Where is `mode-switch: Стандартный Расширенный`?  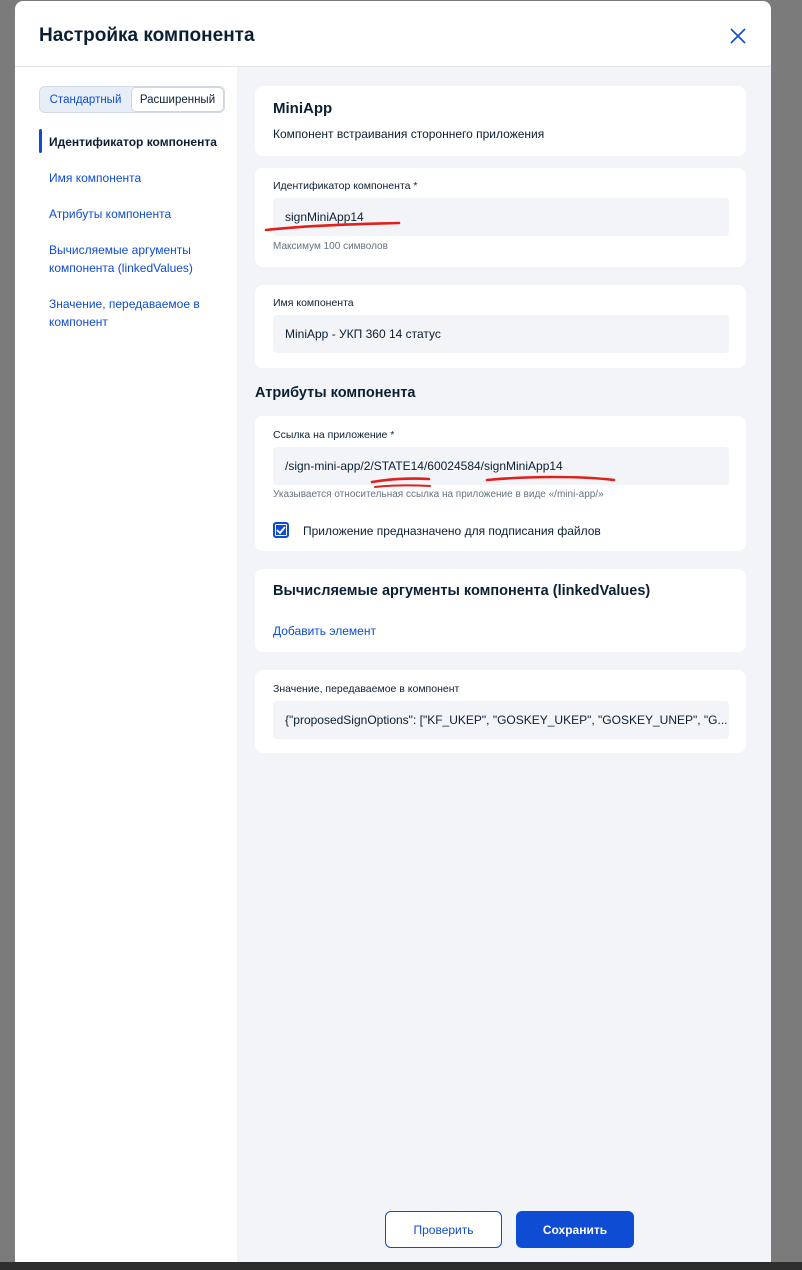 mode-switch: Стандартный Расширенный is located at coordinates (132, 99).